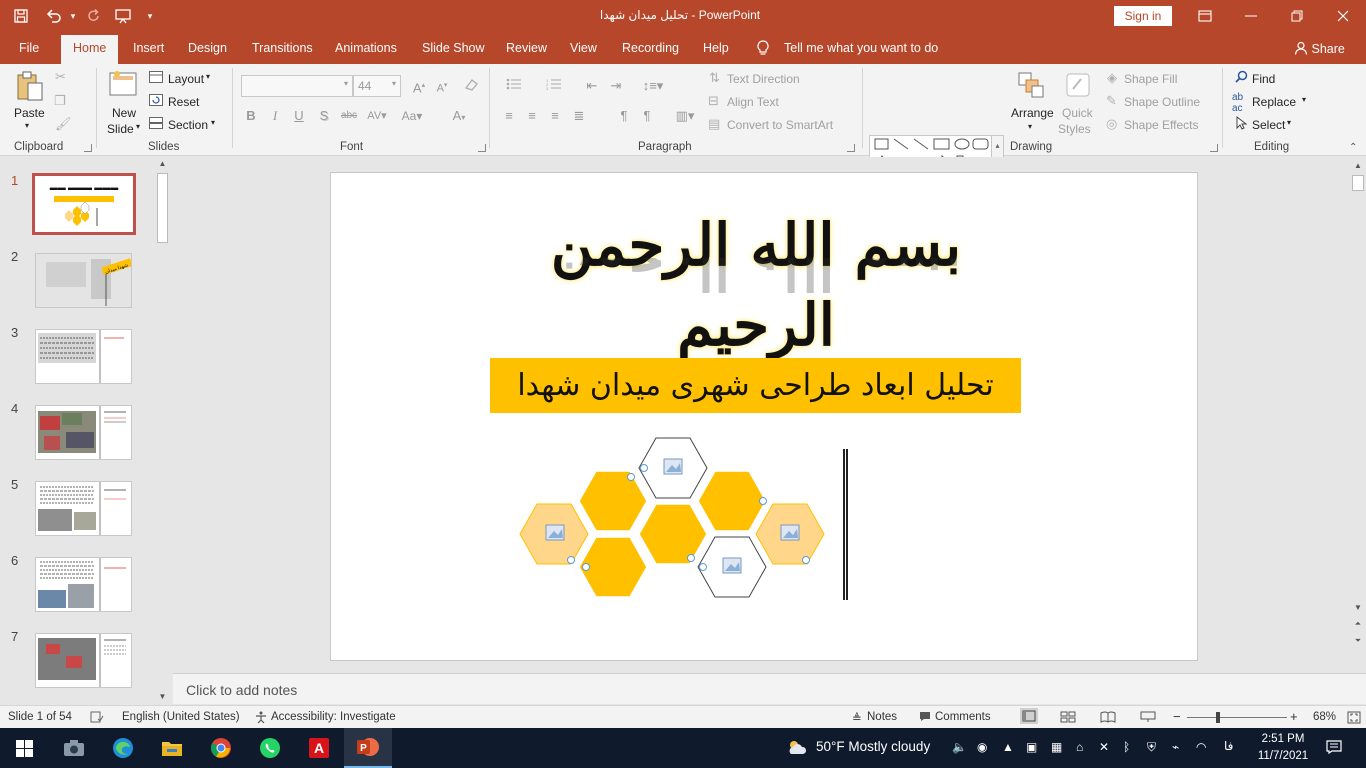 The height and width of the screenshot is (768, 1366). Describe the element at coordinates (647, 116) in the screenshot. I see `ltr-icon: ¶` at that location.